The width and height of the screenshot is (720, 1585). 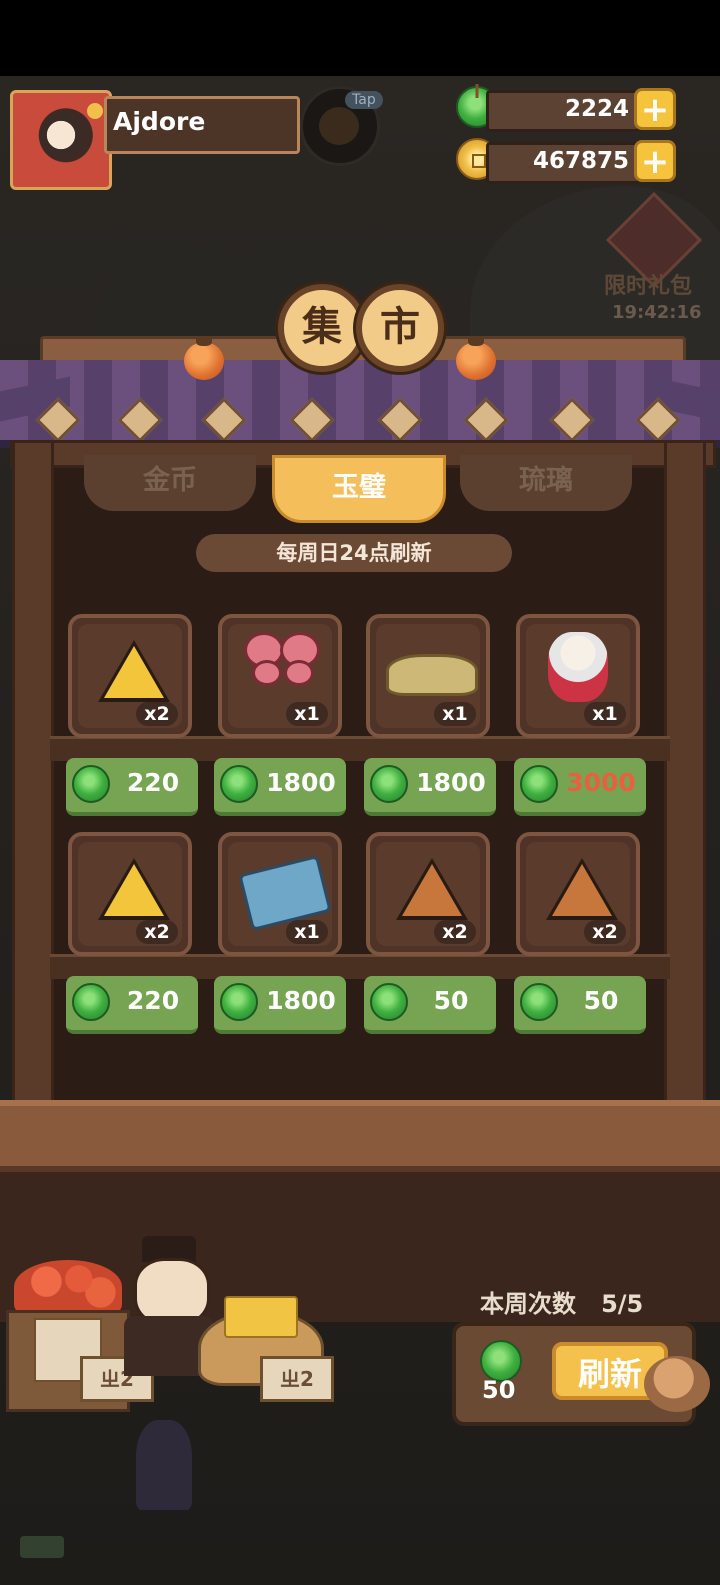 I want to click on tomato-pile-icon, so click(x=68, y=1287).